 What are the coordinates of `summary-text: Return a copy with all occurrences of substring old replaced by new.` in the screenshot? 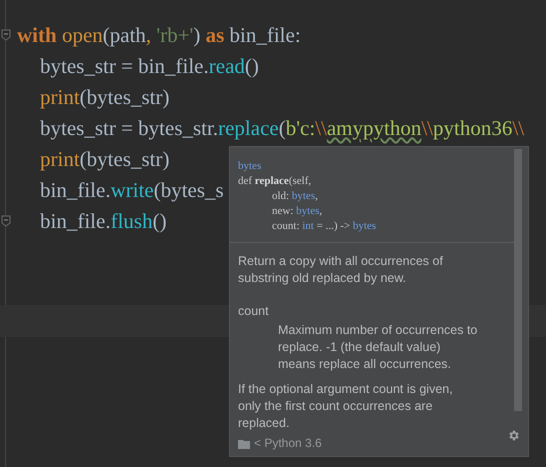 It's located at (341, 270).